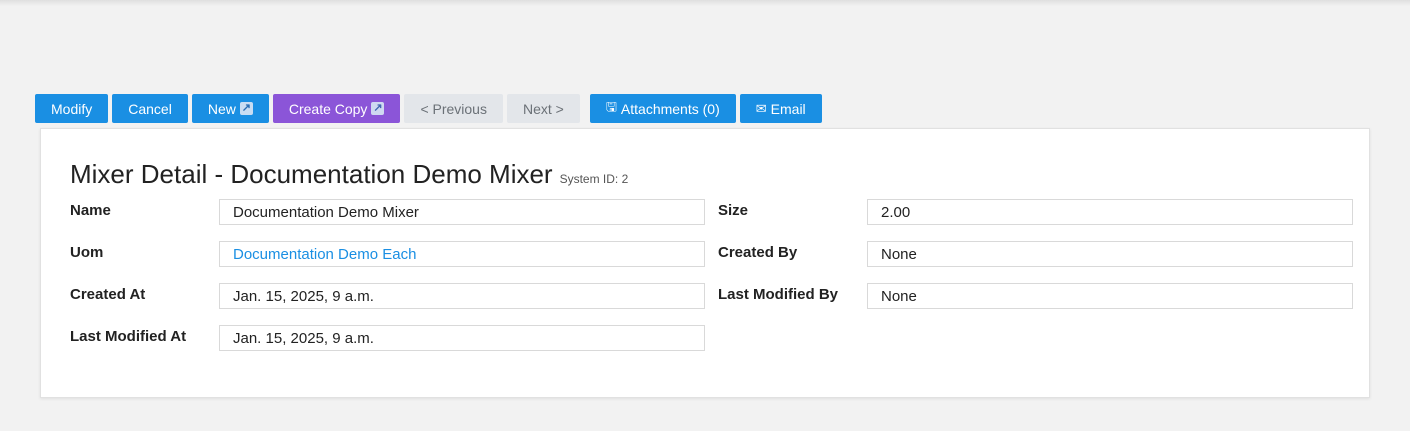 The width and height of the screenshot is (1410, 431). I want to click on create-copy-button-label: Create Copy, so click(328, 108).